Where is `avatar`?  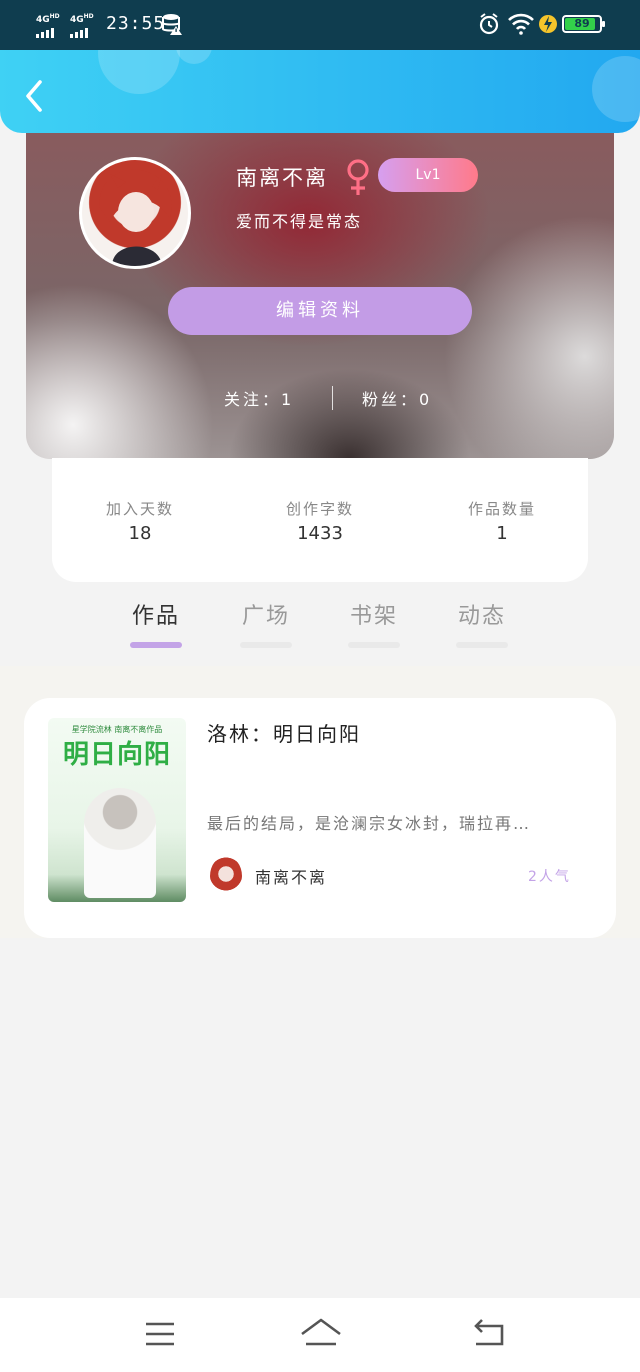 avatar is located at coordinates (135, 213).